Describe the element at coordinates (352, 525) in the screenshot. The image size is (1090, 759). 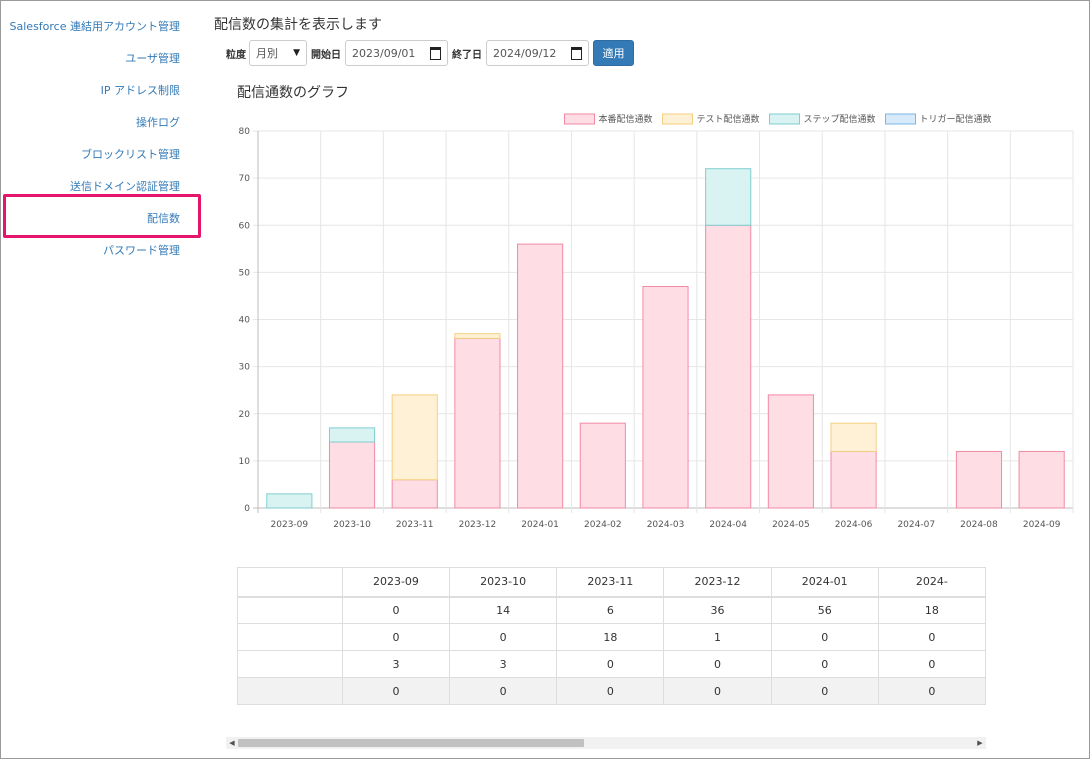
I see `x-tick-label: 2023-10` at that location.